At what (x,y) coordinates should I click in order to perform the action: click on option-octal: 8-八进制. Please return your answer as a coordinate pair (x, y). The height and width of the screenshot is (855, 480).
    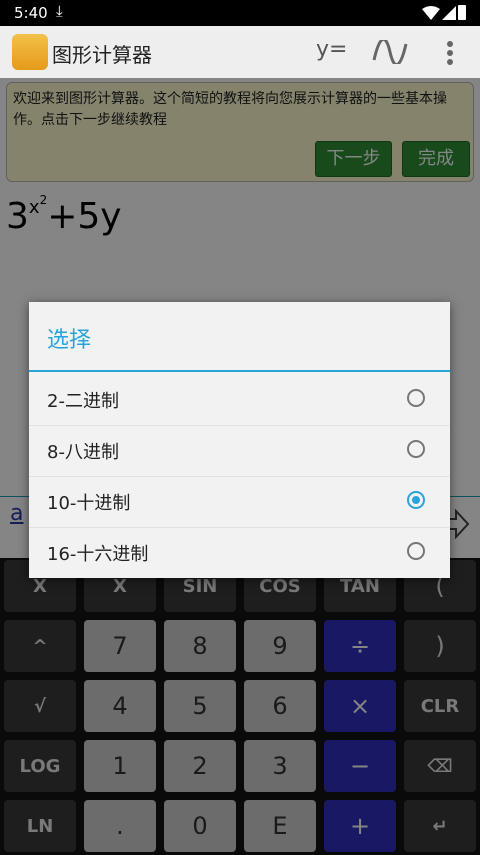
    Looking at the image, I should click on (239, 451).